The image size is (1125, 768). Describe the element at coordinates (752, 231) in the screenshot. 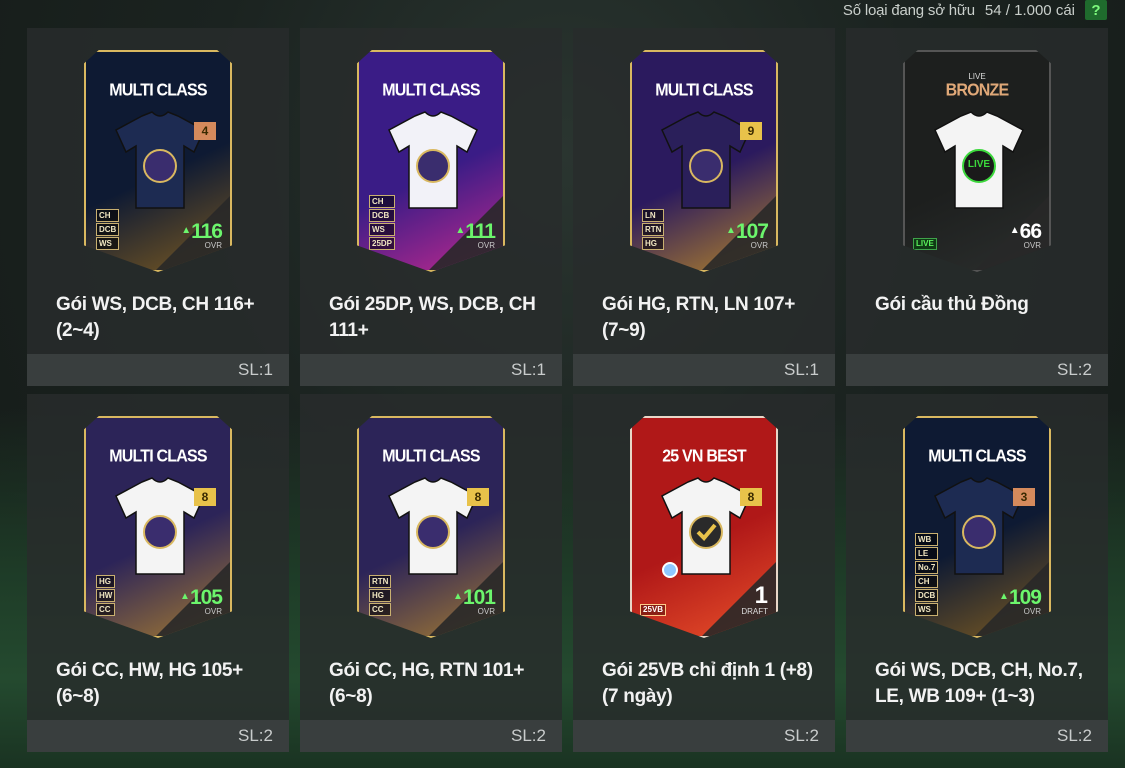

I see `ovr-value: 107` at that location.